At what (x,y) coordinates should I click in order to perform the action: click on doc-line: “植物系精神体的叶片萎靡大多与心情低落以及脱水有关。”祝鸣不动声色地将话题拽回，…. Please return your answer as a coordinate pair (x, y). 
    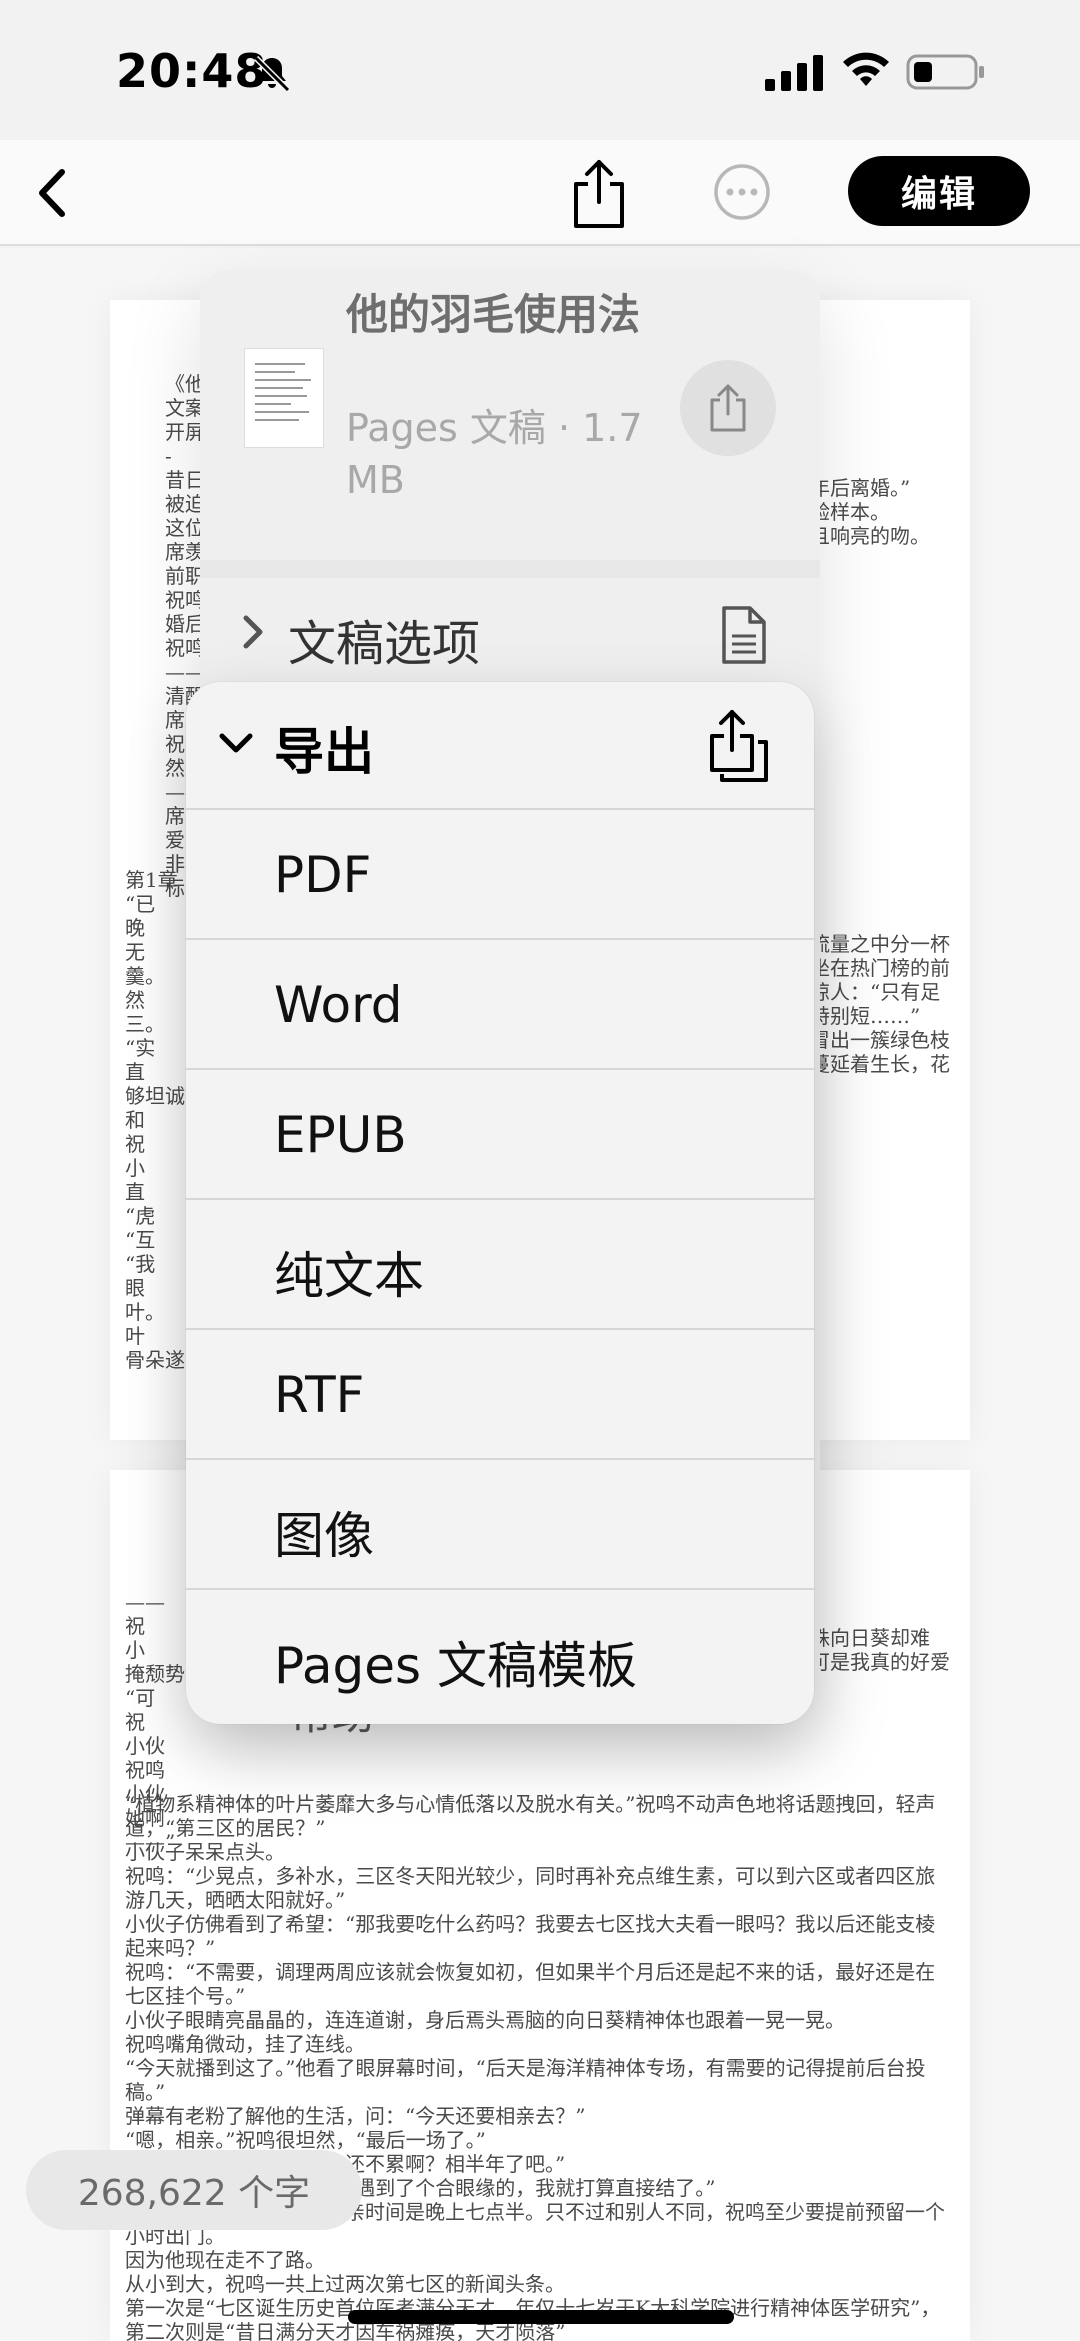
    Looking at the image, I should click on (530, 1816).